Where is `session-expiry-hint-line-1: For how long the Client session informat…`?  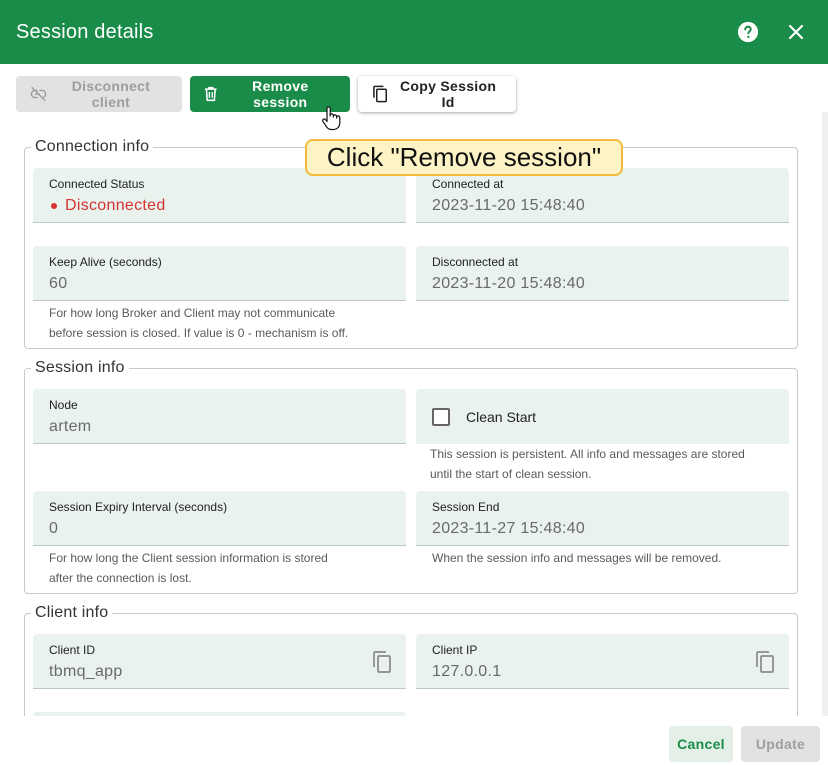 session-expiry-hint-line-1: For how long the Client session informat… is located at coordinates (188, 558).